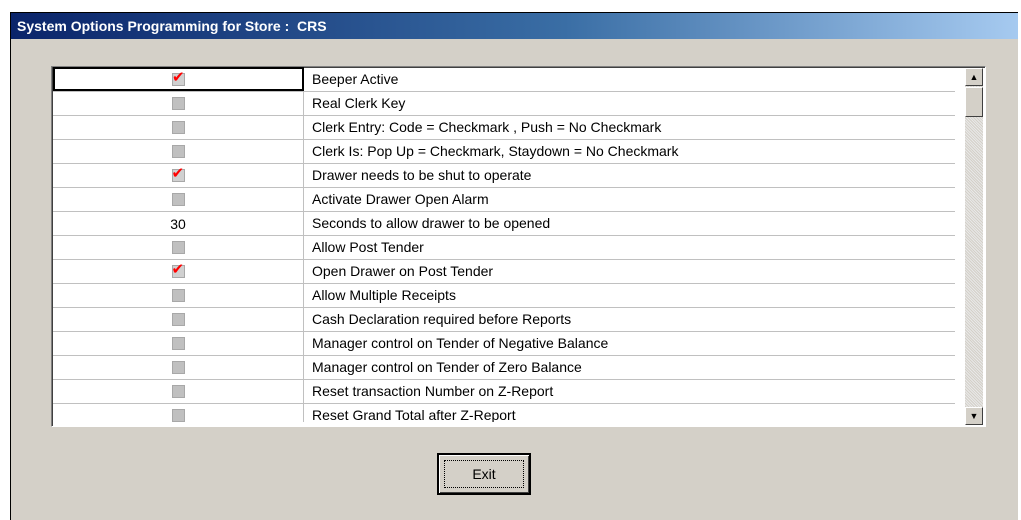 The image size is (1021, 520). What do you see at coordinates (504, 79) in the screenshot?
I see `option-row: ✔ Beeper Active` at bounding box center [504, 79].